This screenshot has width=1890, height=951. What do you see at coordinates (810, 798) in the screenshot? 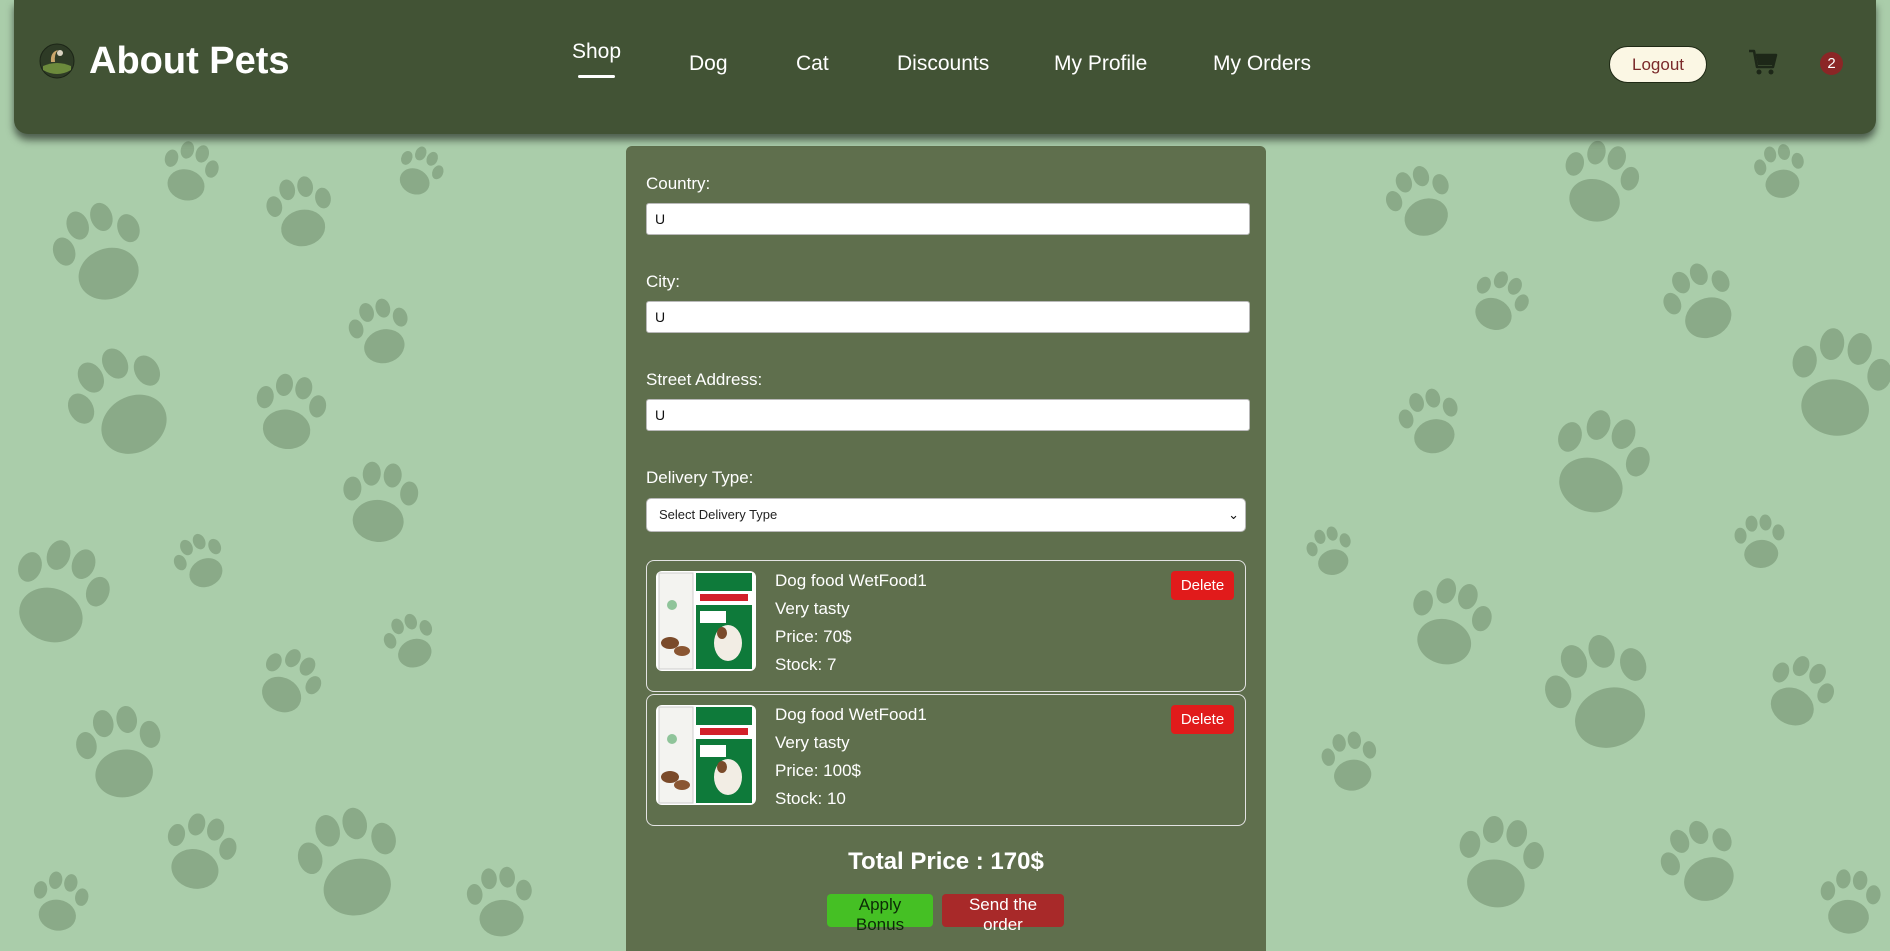
I see `product-stock: Stock: 10` at bounding box center [810, 798].